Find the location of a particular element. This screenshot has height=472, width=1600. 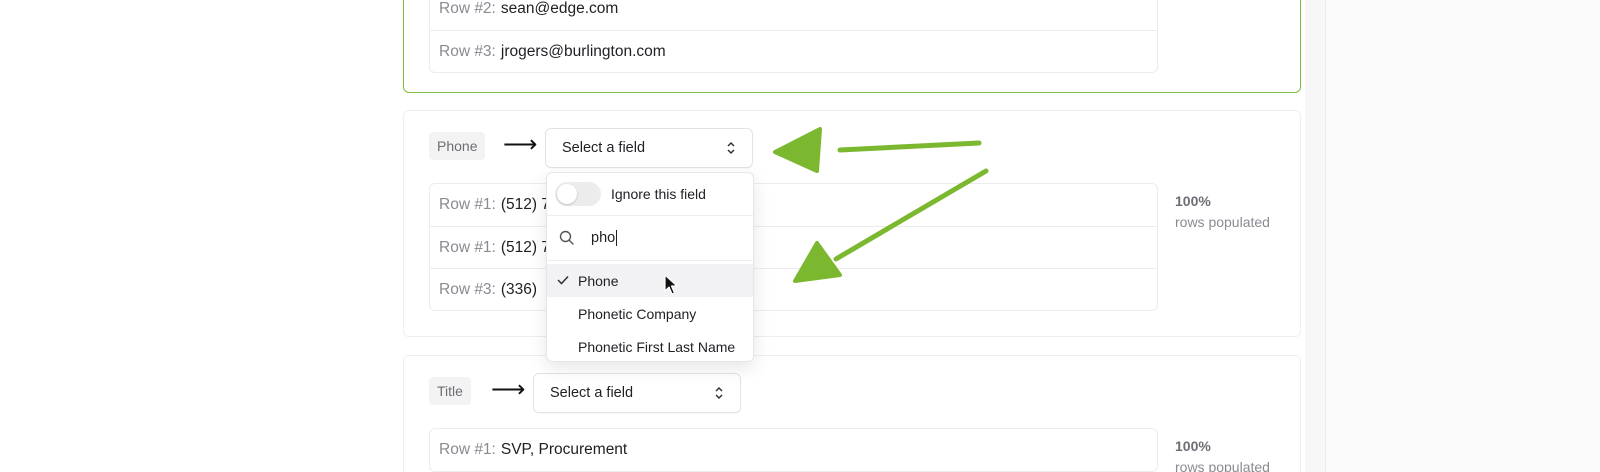

right-gutter is located at coordinates (1315, 236).